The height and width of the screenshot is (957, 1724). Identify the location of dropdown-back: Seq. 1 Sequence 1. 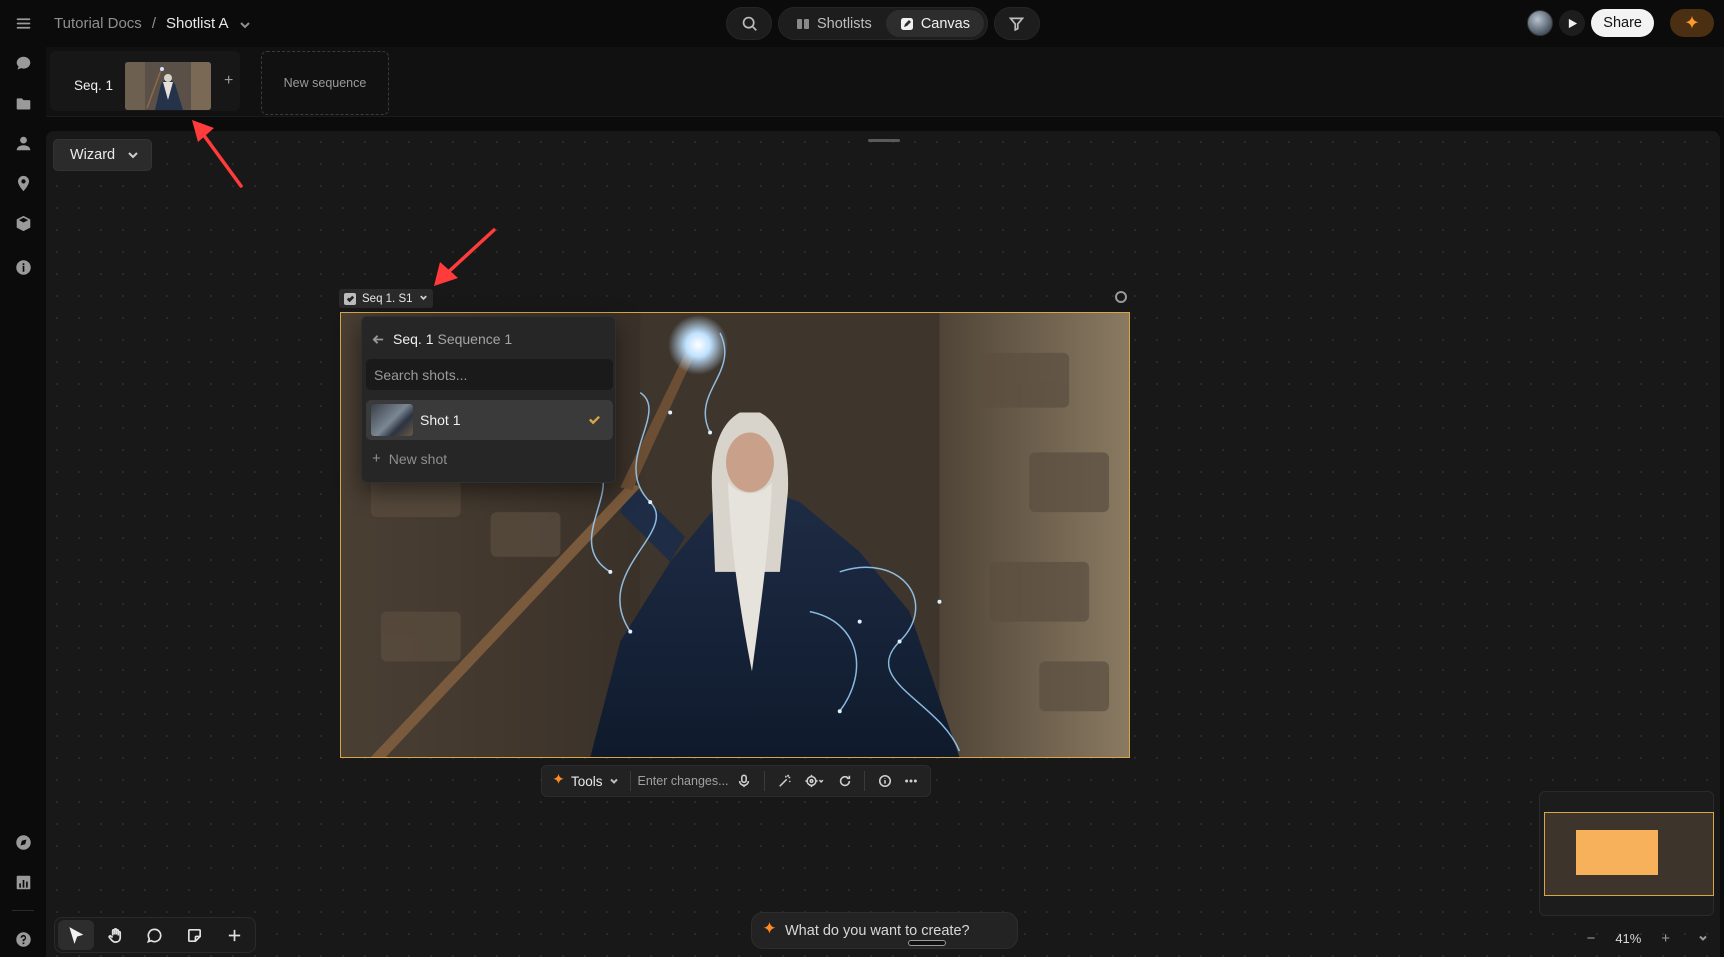
(442, 339).